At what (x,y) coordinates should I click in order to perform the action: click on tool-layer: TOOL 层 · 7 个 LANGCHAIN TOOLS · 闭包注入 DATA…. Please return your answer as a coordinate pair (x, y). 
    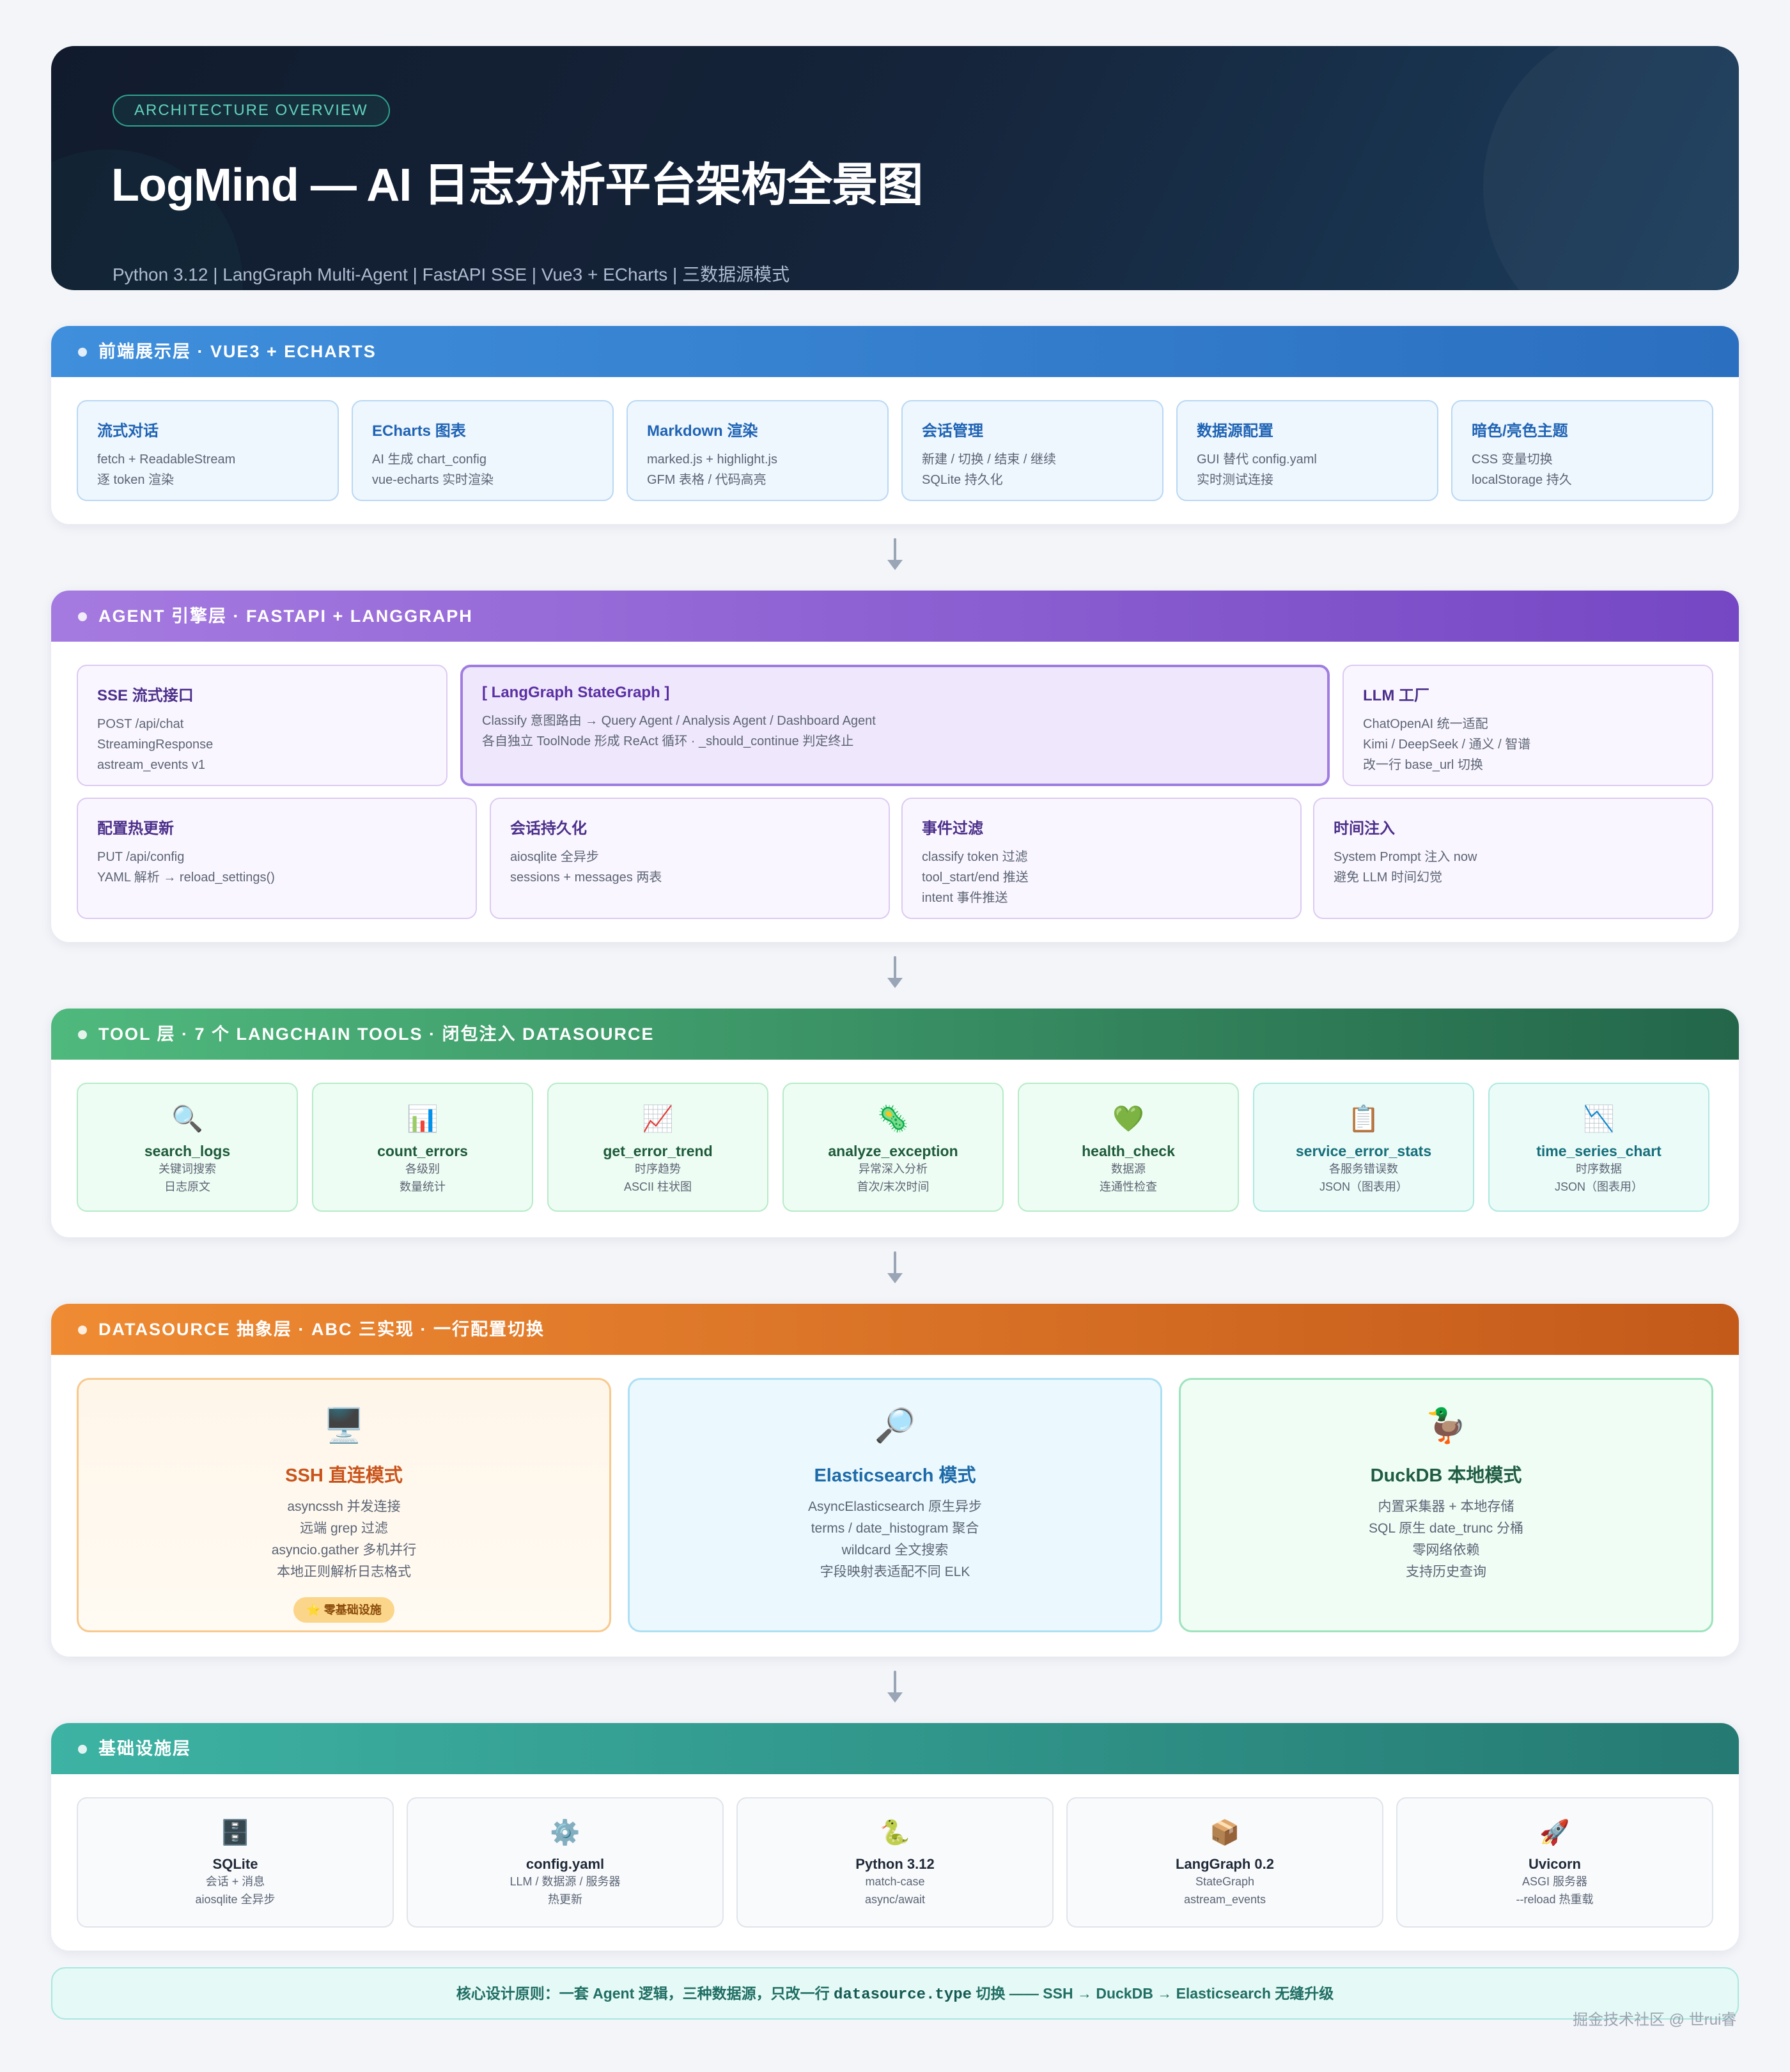
    Looking at the image, I should click on (895, 1123).